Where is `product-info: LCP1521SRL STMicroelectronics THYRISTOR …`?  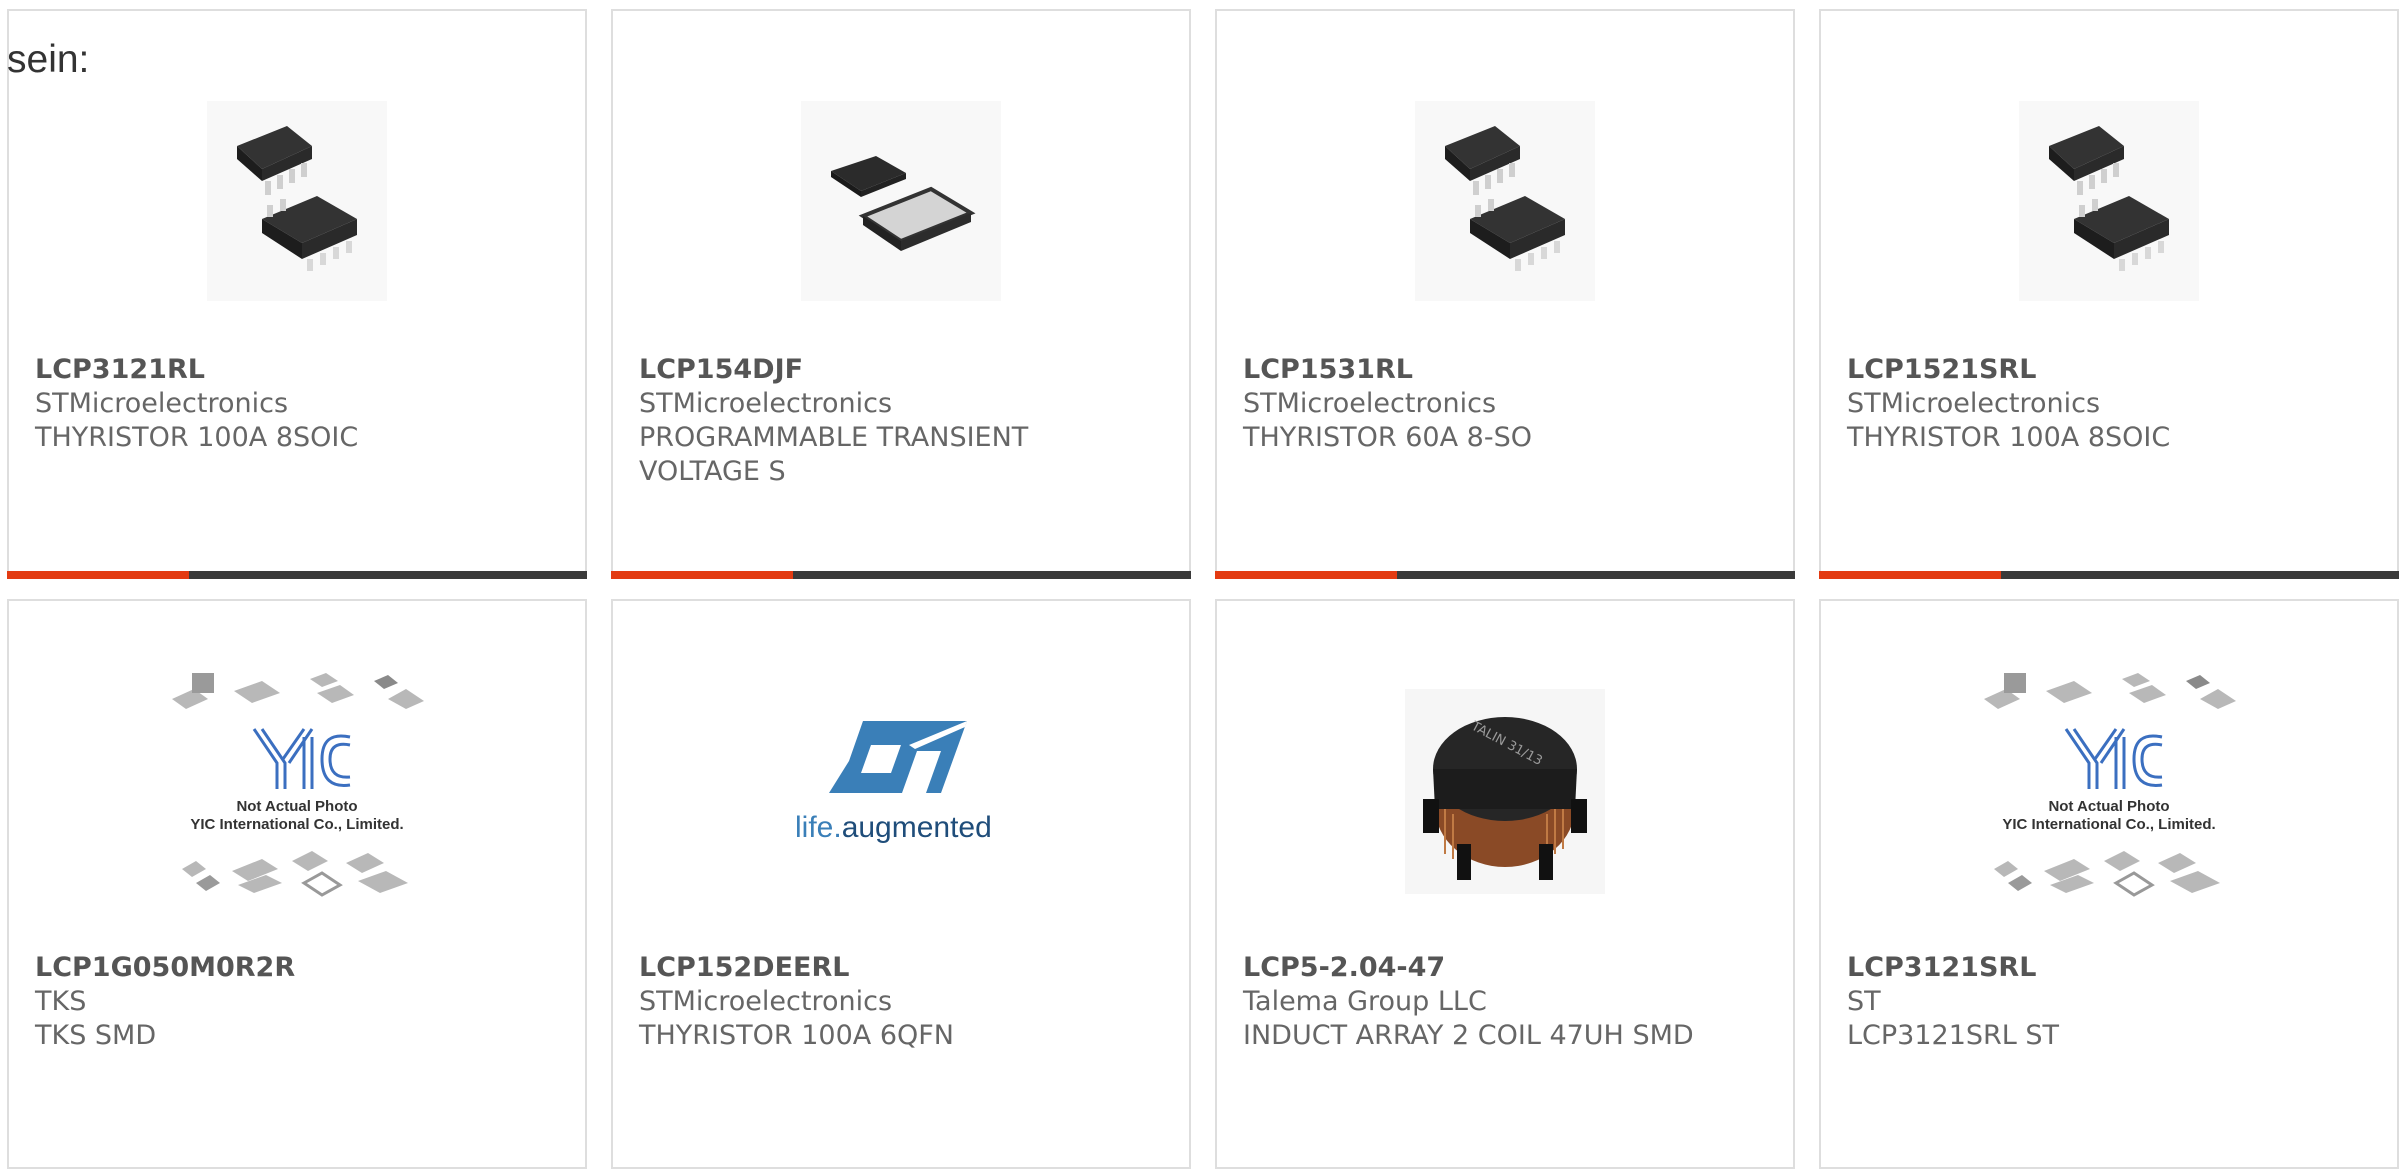 product-info: LCP1521SRL STMicroelectronics THYRISTOR … is located at coordinates (2082, 404).